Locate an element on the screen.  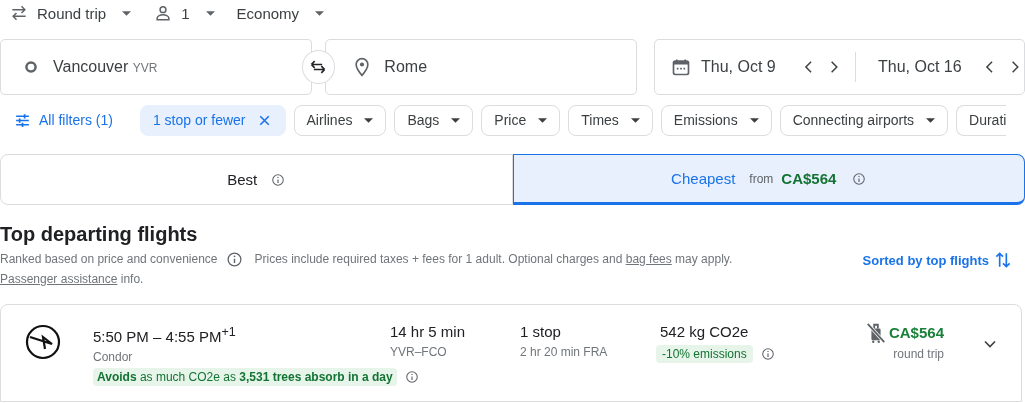
swap-button is located at coordinates (318, 67).